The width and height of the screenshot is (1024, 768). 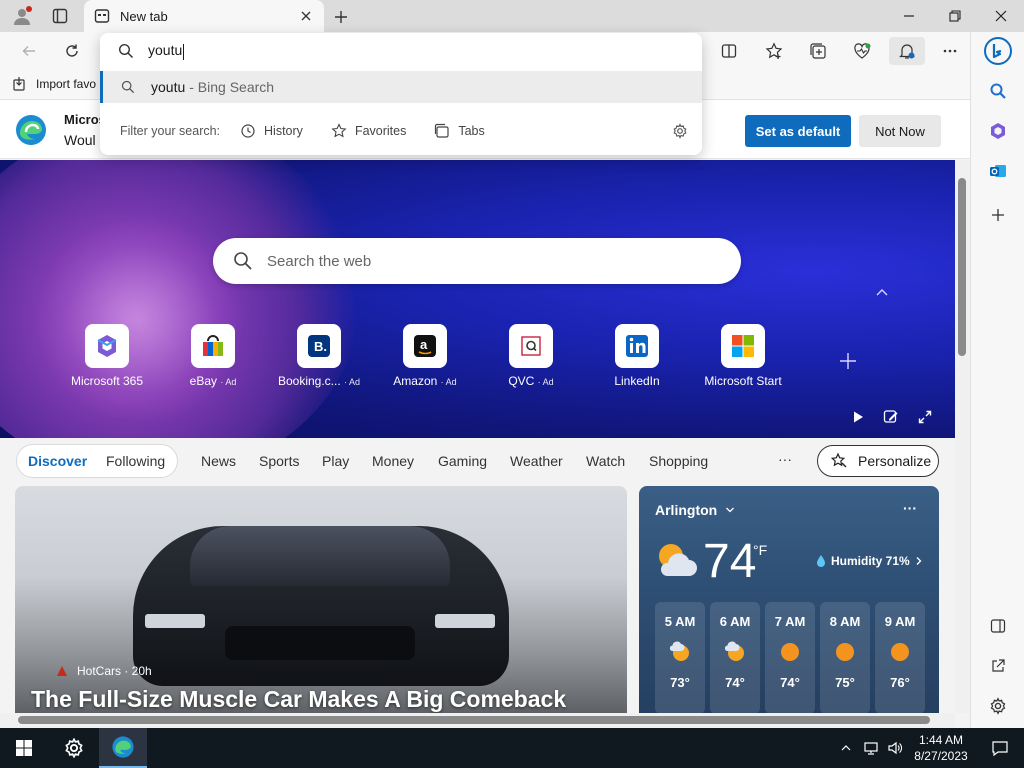 I want to click on bing-search-suggestion: youtu - Bing Search, so click(x=401, y=87).